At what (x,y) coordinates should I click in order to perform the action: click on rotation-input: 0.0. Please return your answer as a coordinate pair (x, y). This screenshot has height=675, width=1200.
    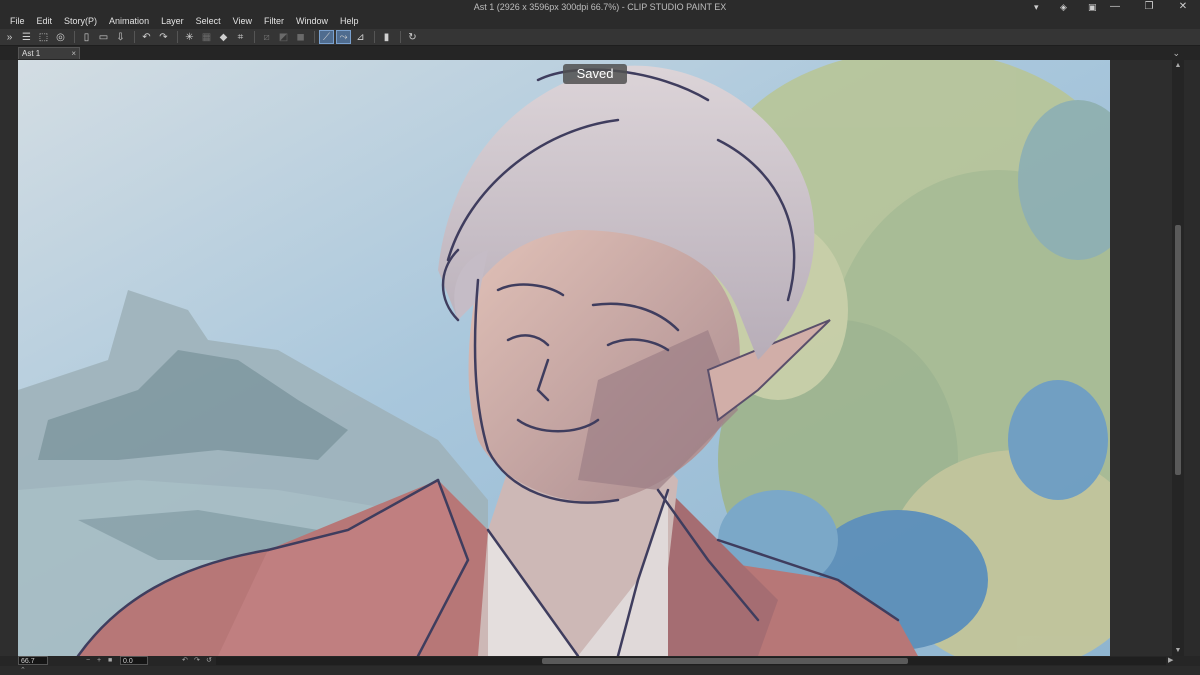
    Looking at the image, I should click on (134, 660).